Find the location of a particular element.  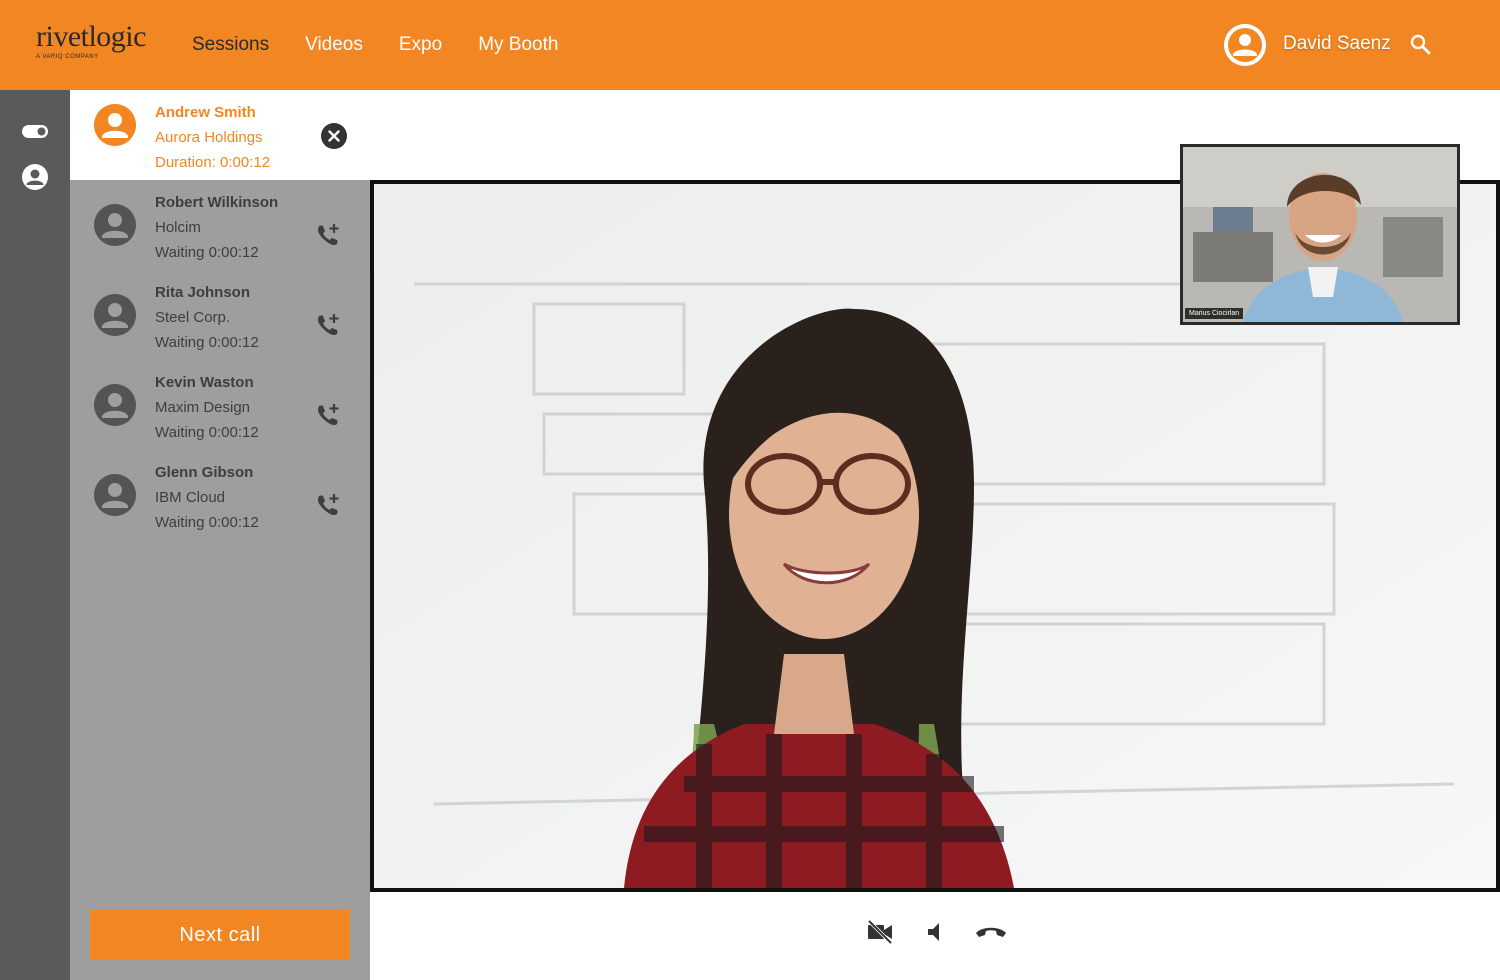

nav-my-booth: My Booth is located at coordinates (518, 45).